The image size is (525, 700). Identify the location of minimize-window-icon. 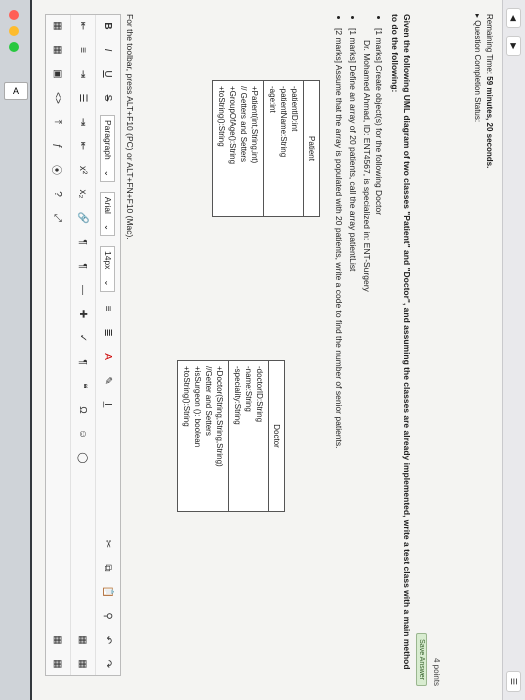
(14, 31).